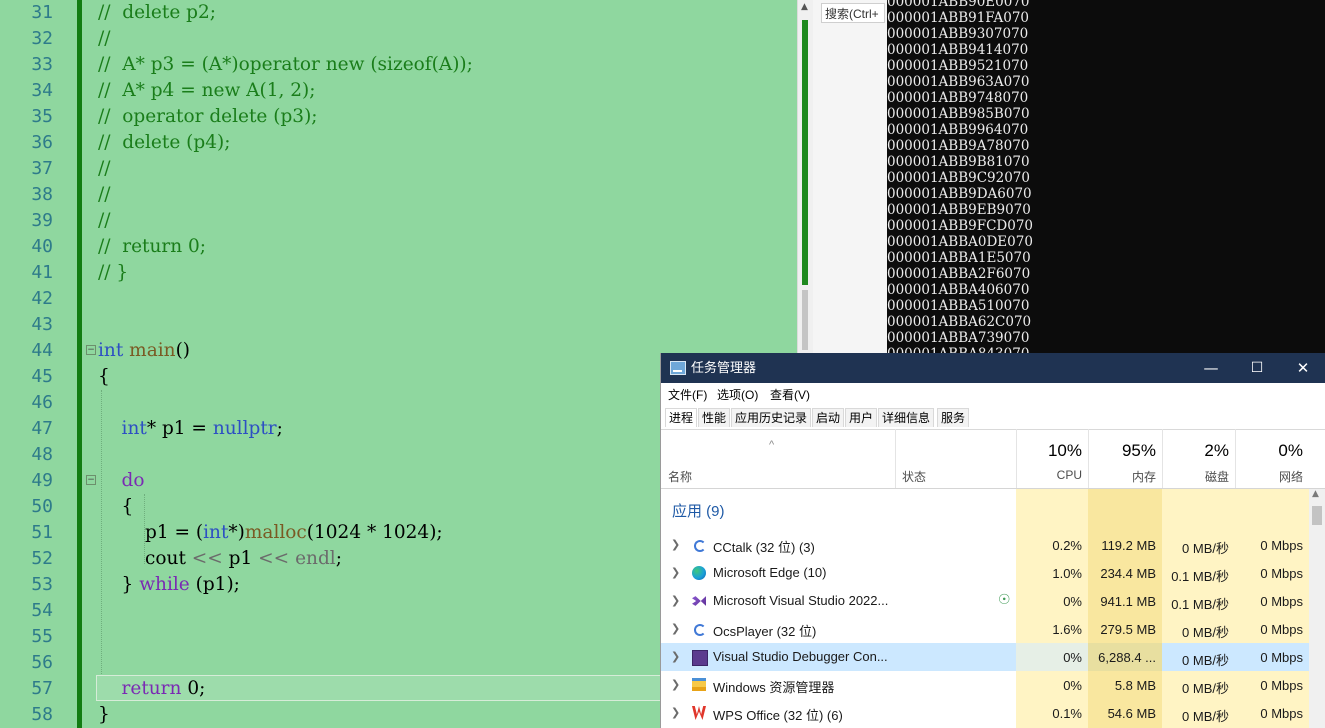 This screenshot has width=1325, height=728. What do you see at coordinates (42, 558) in the screenshot?
I see `line-number: 52` at bounding box center [42, 558].